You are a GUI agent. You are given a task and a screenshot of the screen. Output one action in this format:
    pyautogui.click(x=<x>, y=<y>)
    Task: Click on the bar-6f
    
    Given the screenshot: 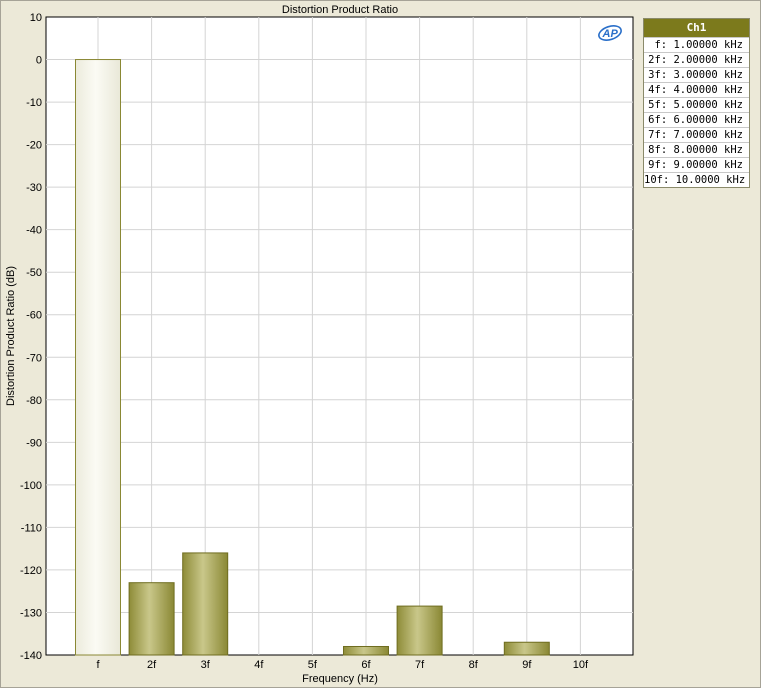 What is the action you would take?
    pyautogui.click(x=366, y=650)
    